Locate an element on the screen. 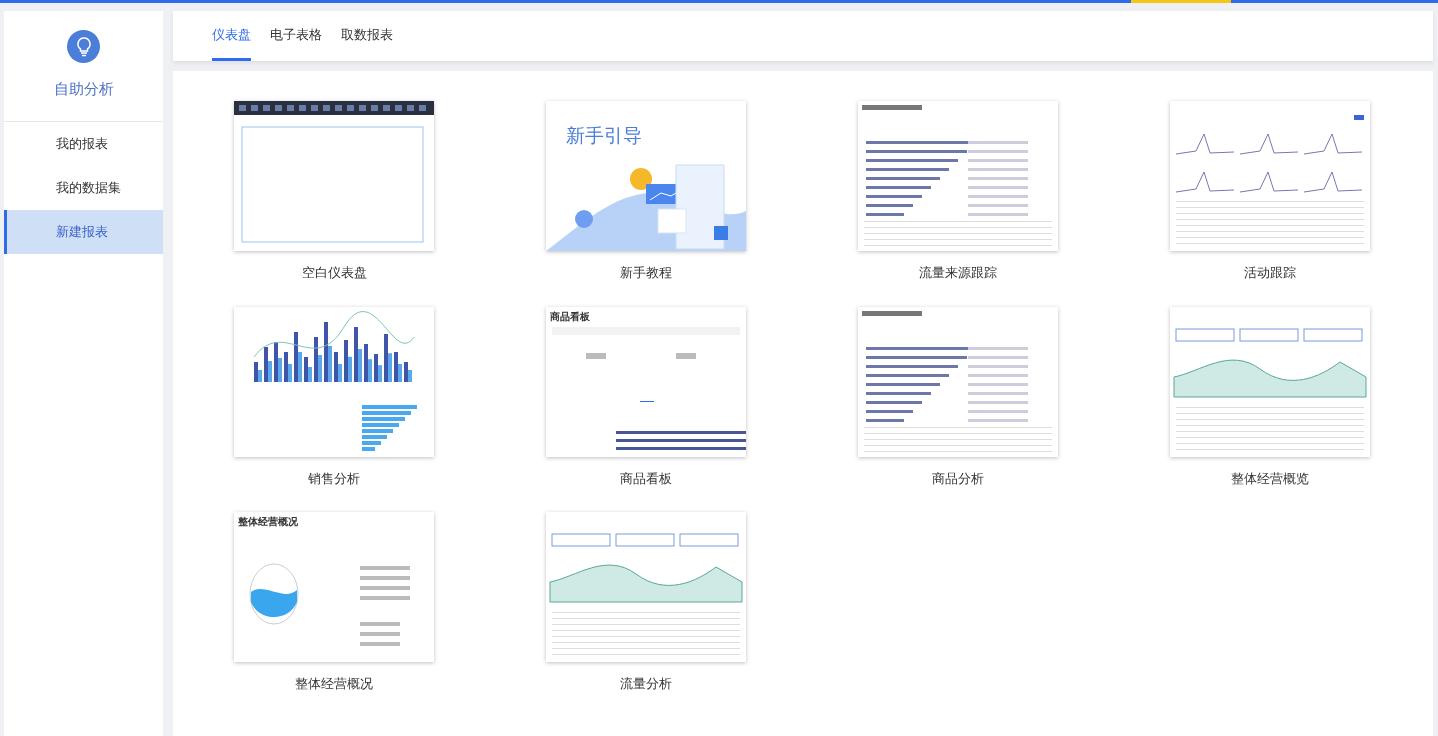 Image resolution: width=1438 pixels, height=736 pixels. template-name: 商品看板 is located at coordinates (646, 478).